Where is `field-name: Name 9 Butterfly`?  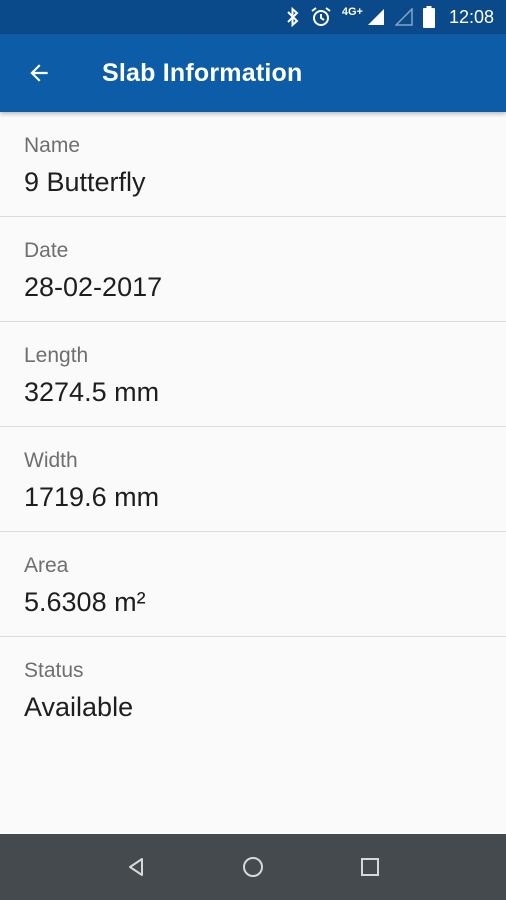
field-name: Name 9 Butterfly is located at coordinates (253, 164).